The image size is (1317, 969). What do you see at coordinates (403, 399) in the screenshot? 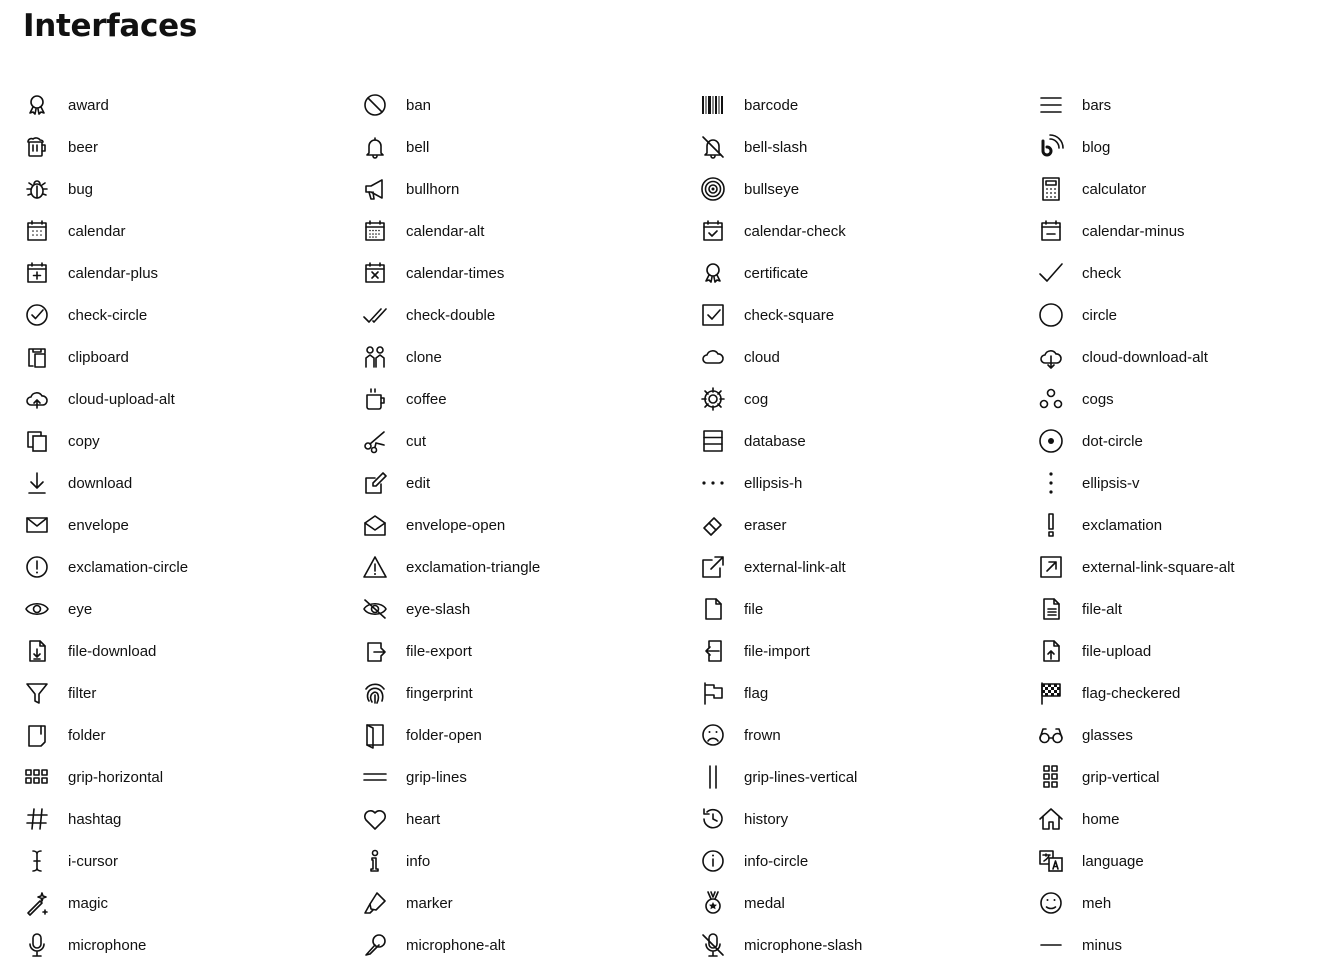
I see `icon-item-coffee: coffee` at bounding box center [403, 399].